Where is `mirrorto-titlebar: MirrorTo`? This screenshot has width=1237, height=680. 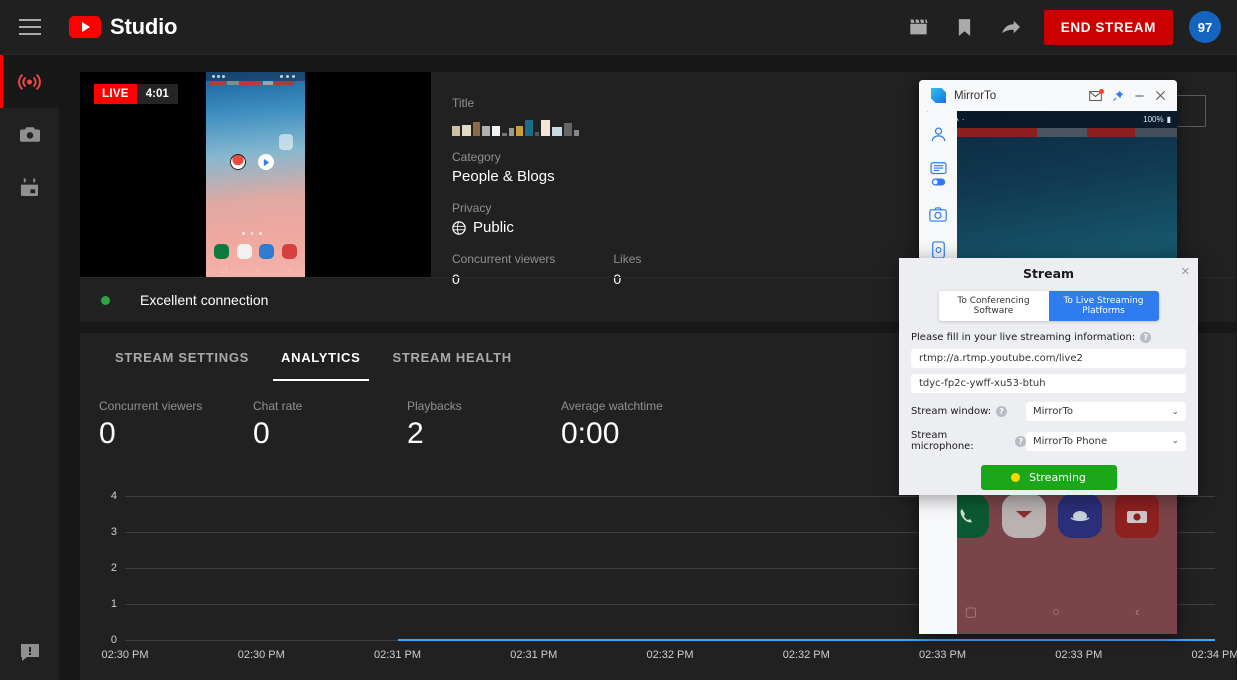
mirrorto-titlebar: MirrorTo is located at coordinates (1048, 95).